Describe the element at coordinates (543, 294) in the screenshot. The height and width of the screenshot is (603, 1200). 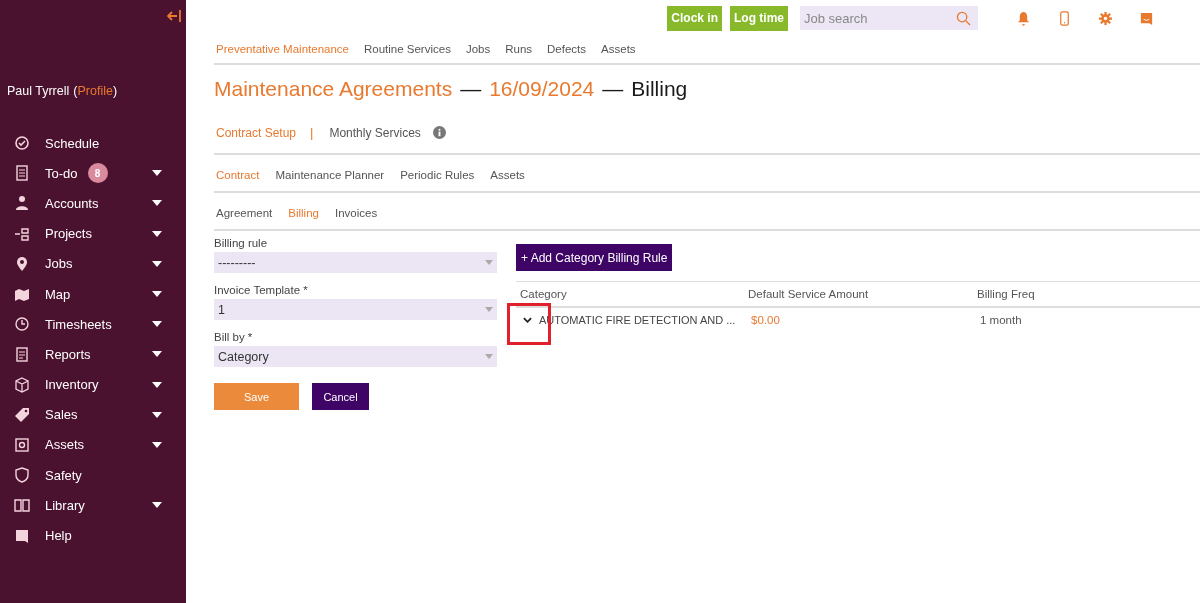
I see `column-header: Category` at that location.